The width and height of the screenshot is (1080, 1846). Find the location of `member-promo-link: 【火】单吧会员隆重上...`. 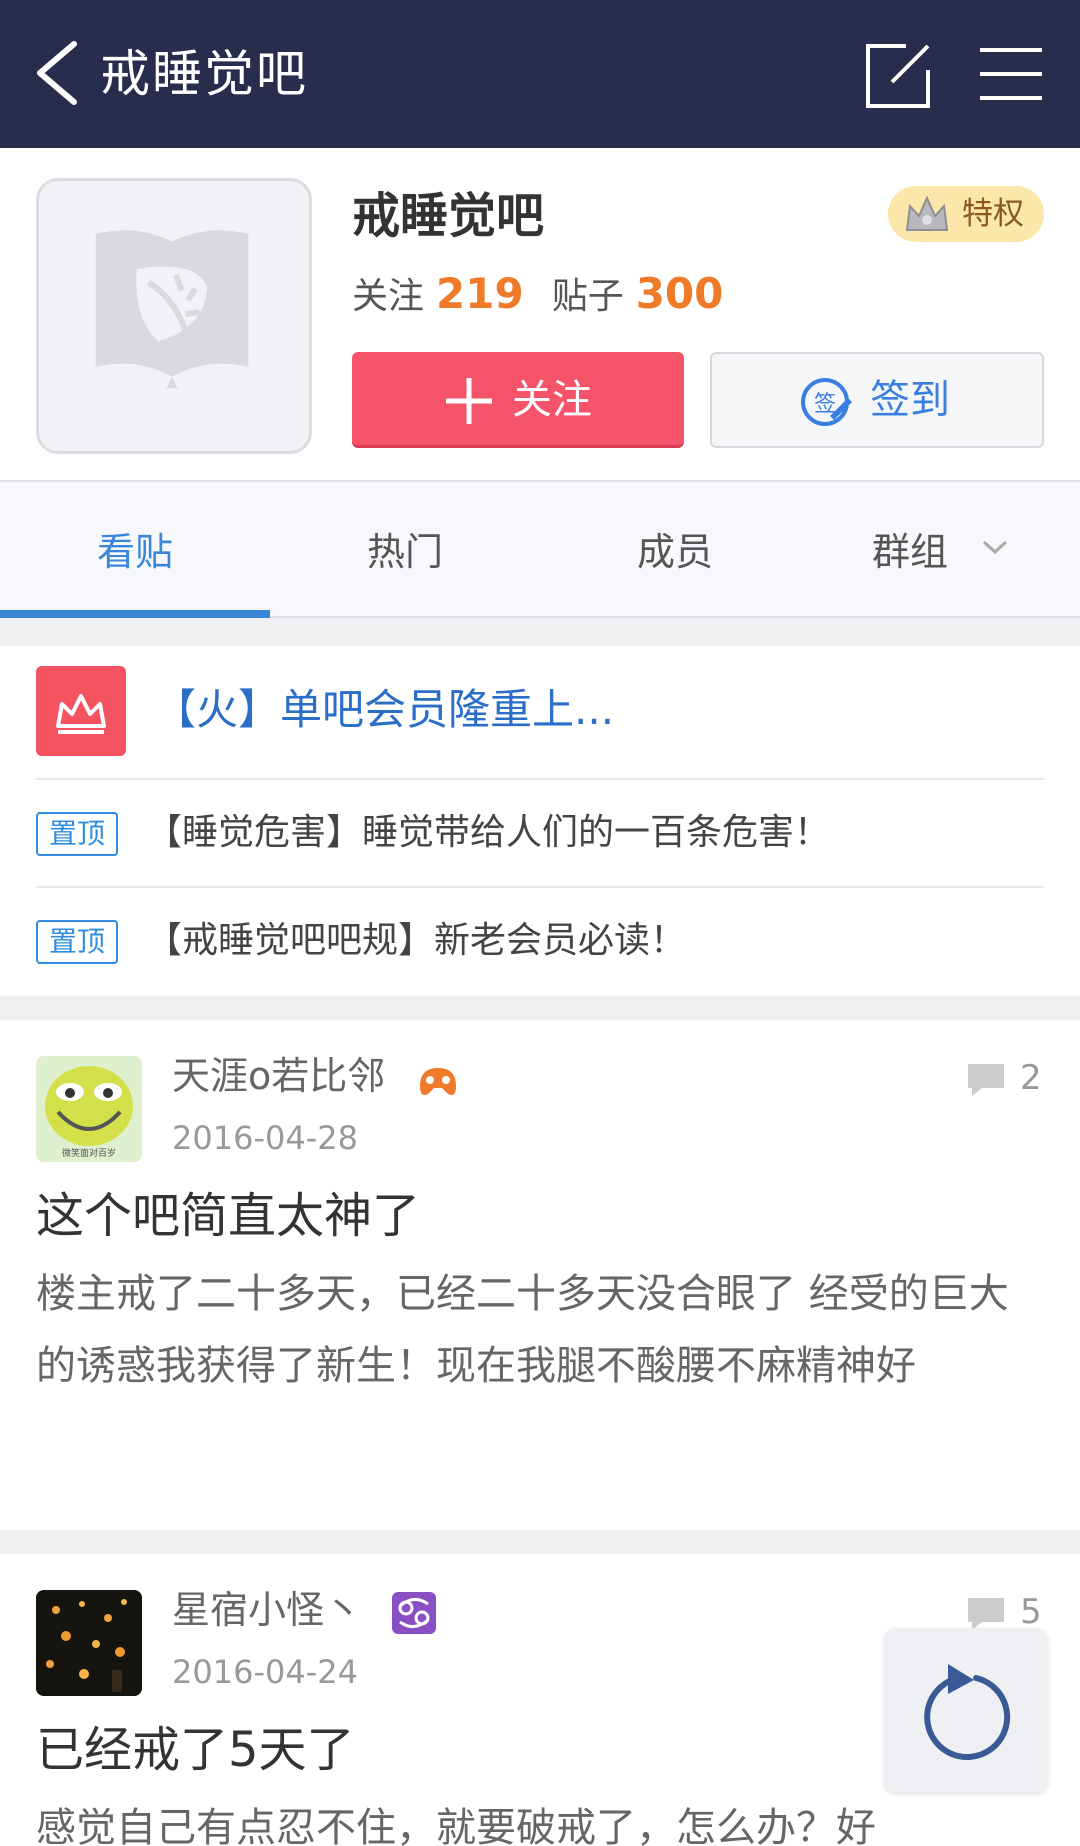

member-promo-link: 【火】单吧会员隆重上... is located at coordinates (384, 710).